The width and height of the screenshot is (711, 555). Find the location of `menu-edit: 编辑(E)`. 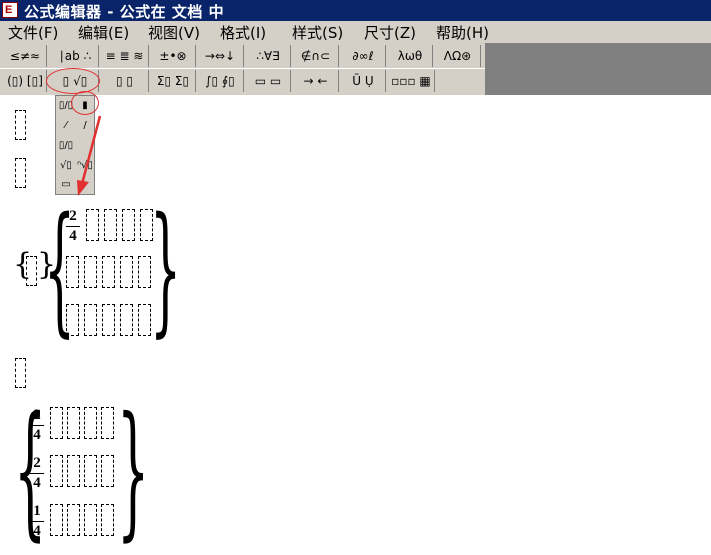

menu-edit: 编辑(E) is located at coordinates (103, 32).